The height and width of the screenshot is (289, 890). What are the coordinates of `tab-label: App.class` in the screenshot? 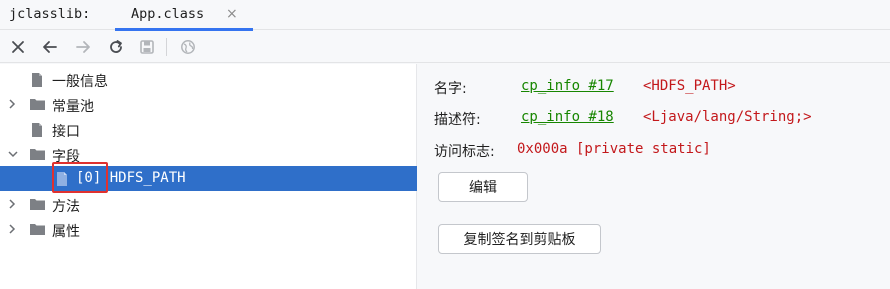 It's located at (168, 14).